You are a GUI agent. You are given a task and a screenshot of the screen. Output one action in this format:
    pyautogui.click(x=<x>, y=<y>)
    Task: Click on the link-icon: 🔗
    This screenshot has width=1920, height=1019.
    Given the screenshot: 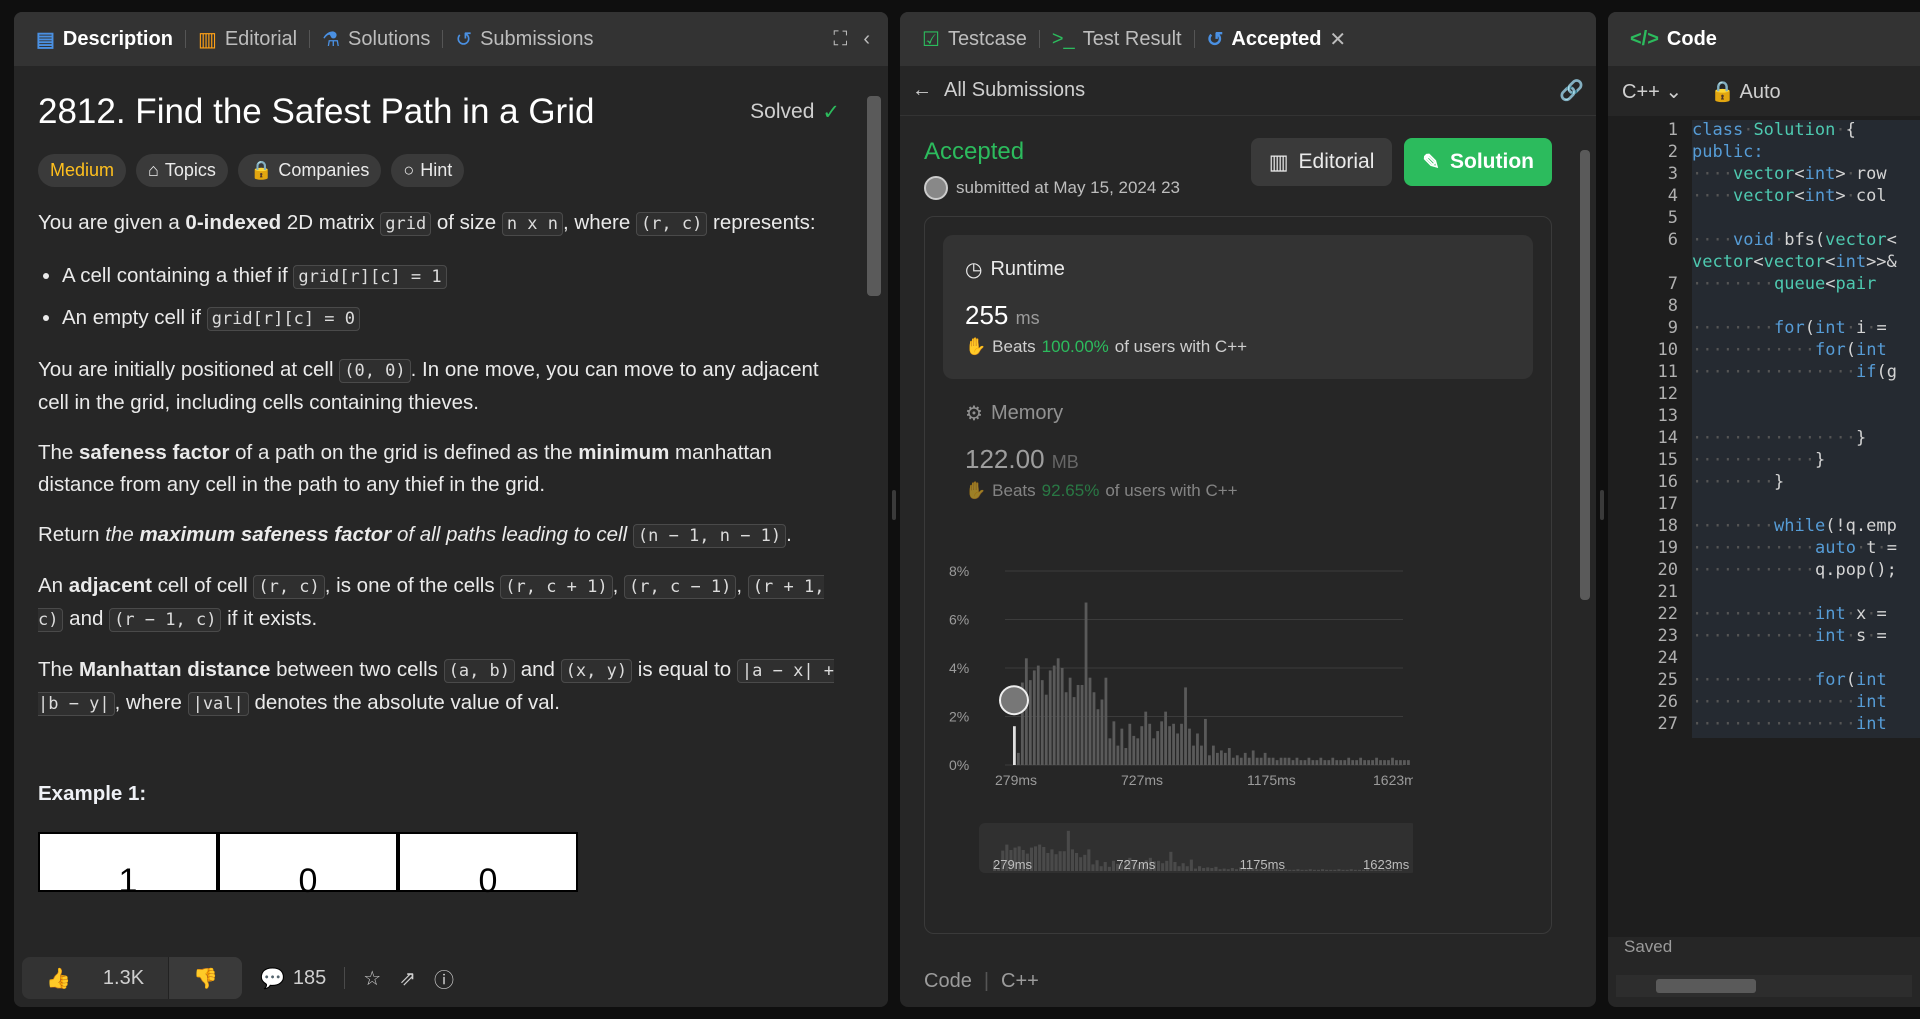 What is the action you would take?
    pyautogui.click(x=1571, y=90)
    